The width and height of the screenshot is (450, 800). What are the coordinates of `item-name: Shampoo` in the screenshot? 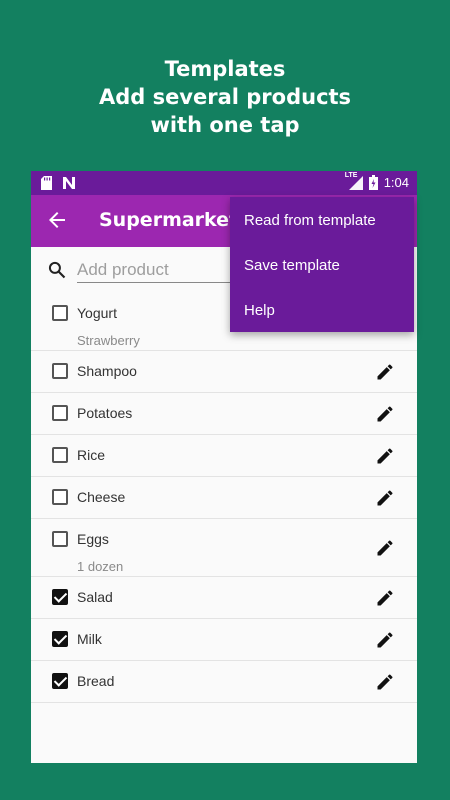 It's located at (107, 371).